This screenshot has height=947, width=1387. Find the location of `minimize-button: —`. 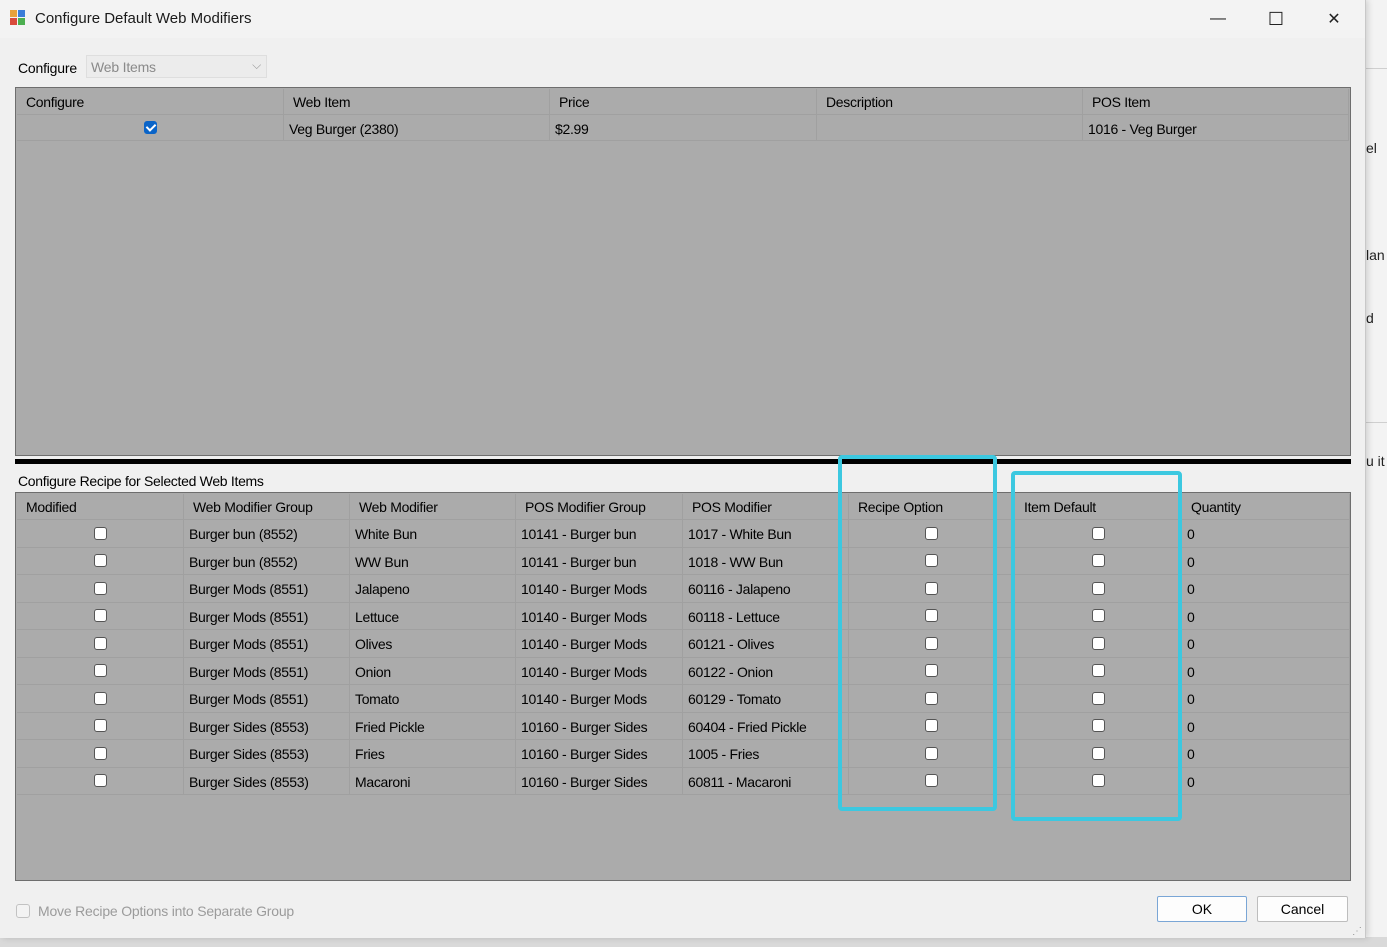

minimize-button: — is located at coordinates (1218, 19).